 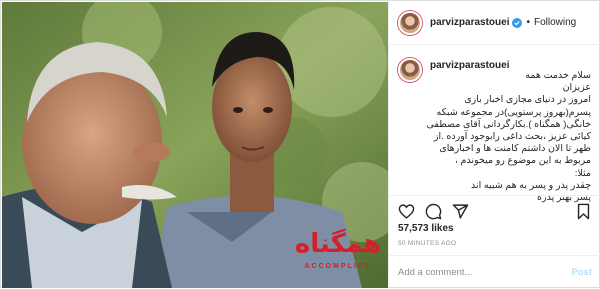 I want to click on caption-username: parvizparastouei, so click(x=469, y=65).